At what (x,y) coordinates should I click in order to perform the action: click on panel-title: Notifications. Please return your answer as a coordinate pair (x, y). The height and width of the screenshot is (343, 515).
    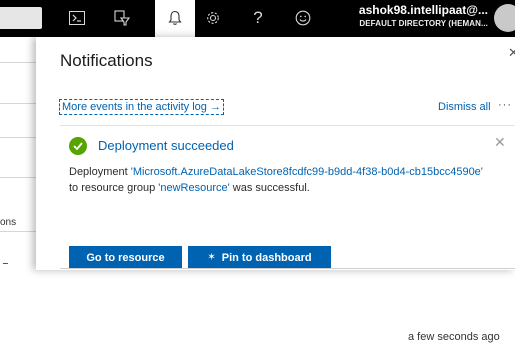
    Looking at the image, I should click on (106, 60).